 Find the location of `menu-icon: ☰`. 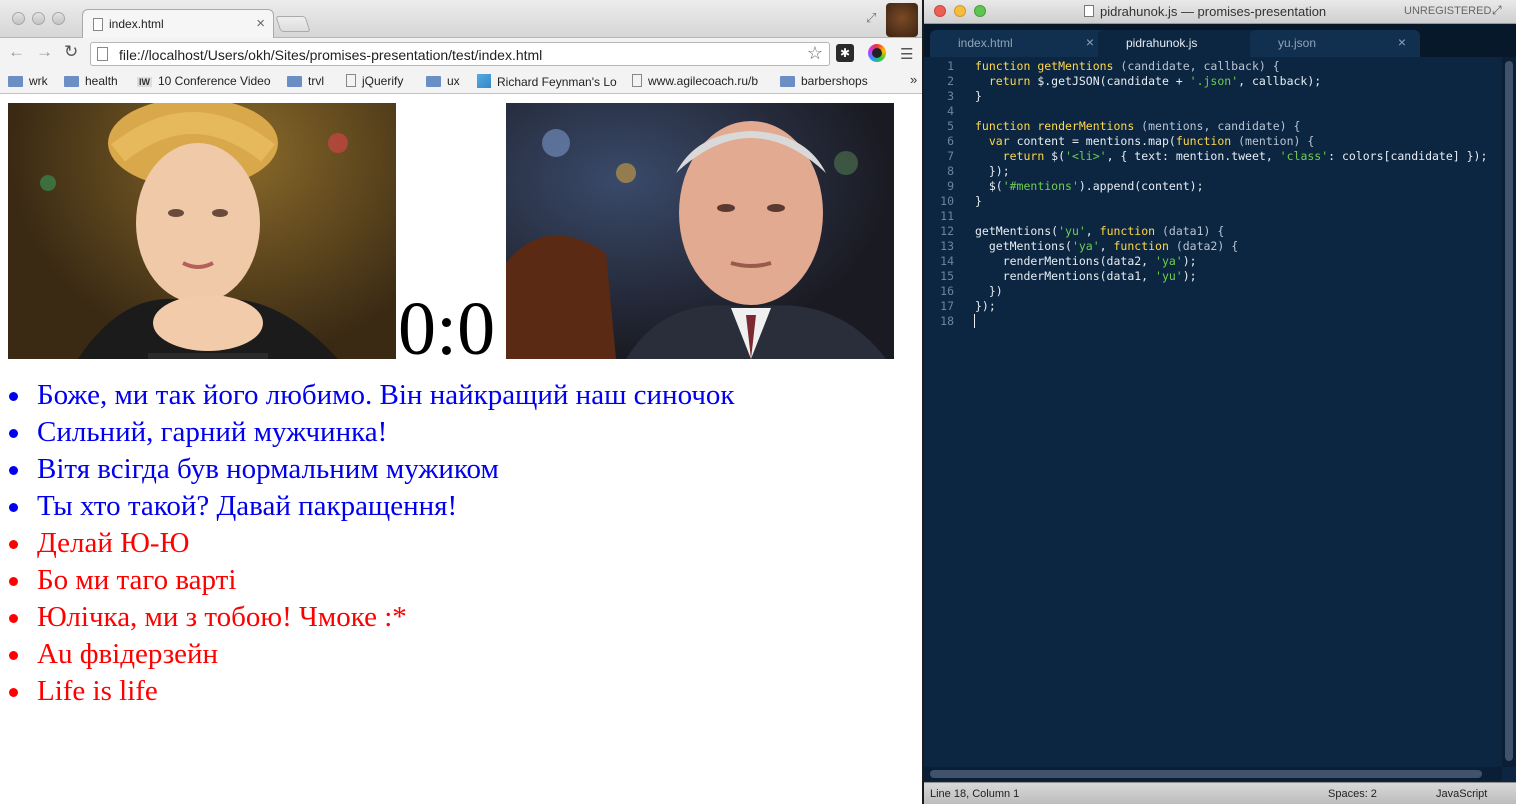

menu-icon: ☰ is located at coordinates (906, 54).